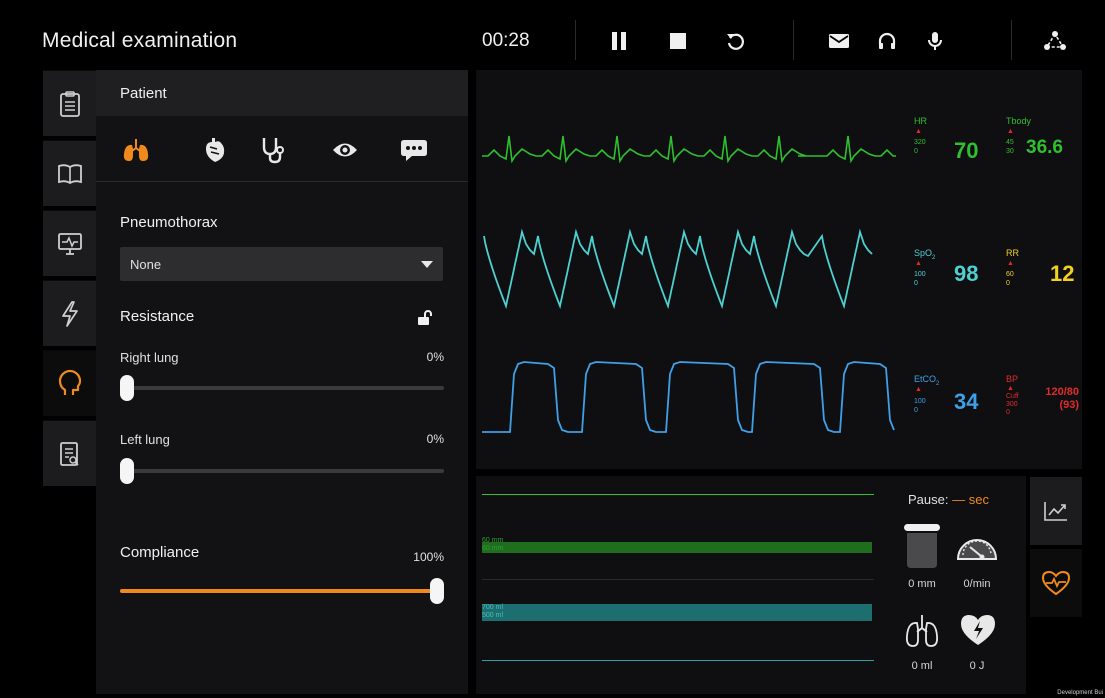 The image size is (1105, 698). What do you see at coordinates (958, 499) in the screenshot?
I see `pause-dash: —` at bounding box center [958, 499].